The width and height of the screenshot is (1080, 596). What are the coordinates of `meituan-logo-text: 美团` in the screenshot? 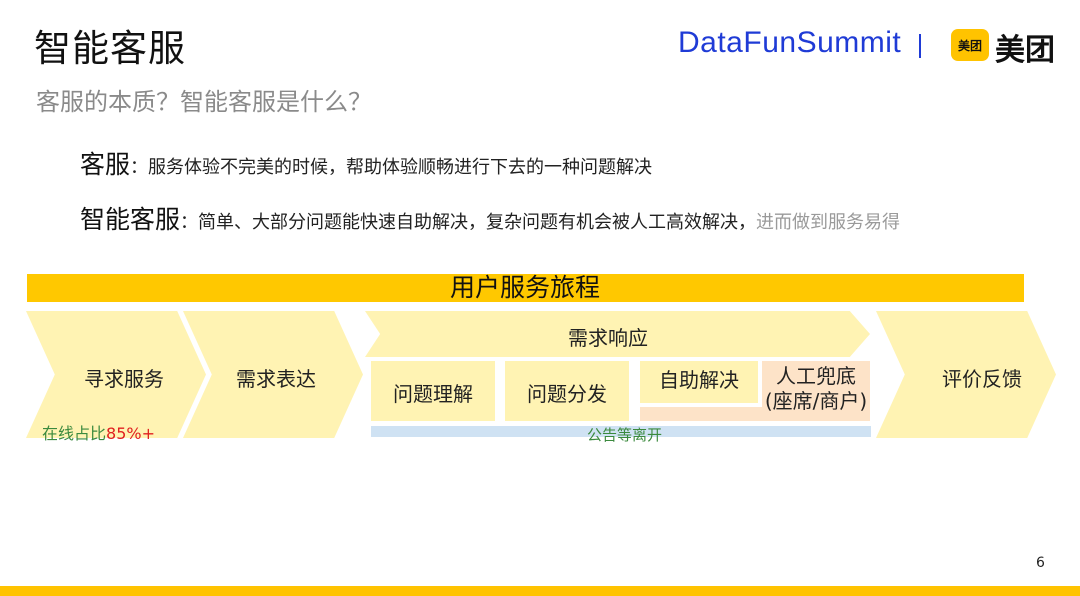 It's located at (1025, 50).